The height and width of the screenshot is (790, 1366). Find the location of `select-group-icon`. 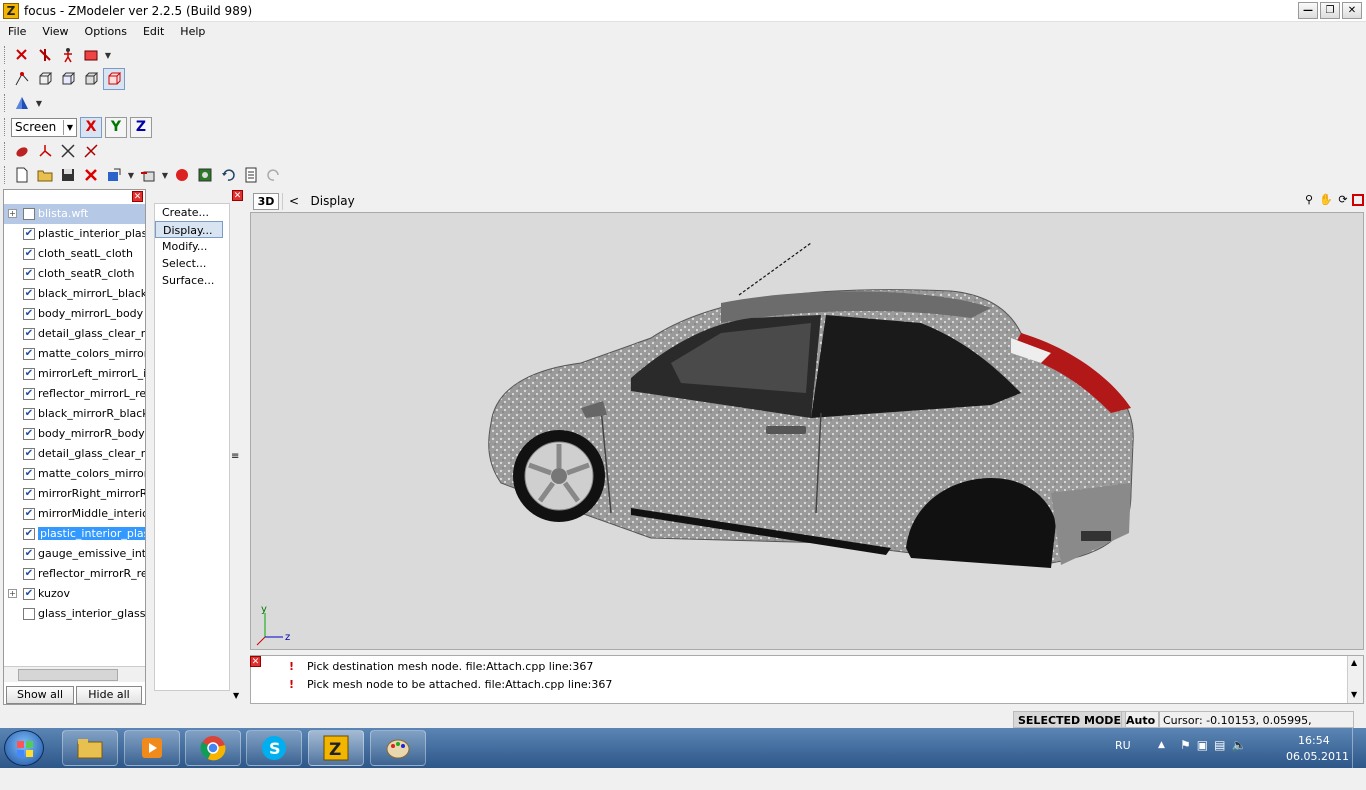

select-group-icon is located at coordinates (91, 55).